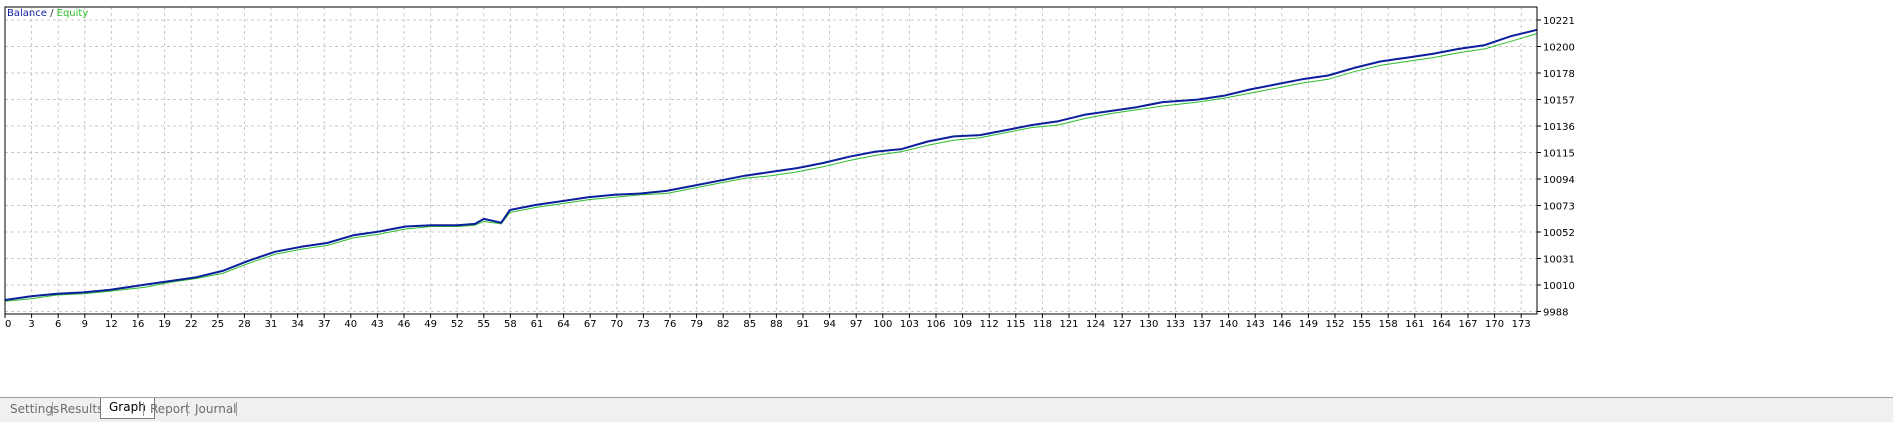  What do you see at coordinates (404, 324) in the screenshot?
I see `x-tick-label: 46` at bounding box center [404, 324].